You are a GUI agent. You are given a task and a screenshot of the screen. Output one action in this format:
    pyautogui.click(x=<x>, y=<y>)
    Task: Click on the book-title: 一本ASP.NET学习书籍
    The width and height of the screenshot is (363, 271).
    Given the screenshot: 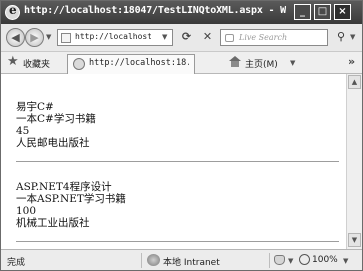 What is the action you would take?
    pyautogui.click(x=71, y=199)
    